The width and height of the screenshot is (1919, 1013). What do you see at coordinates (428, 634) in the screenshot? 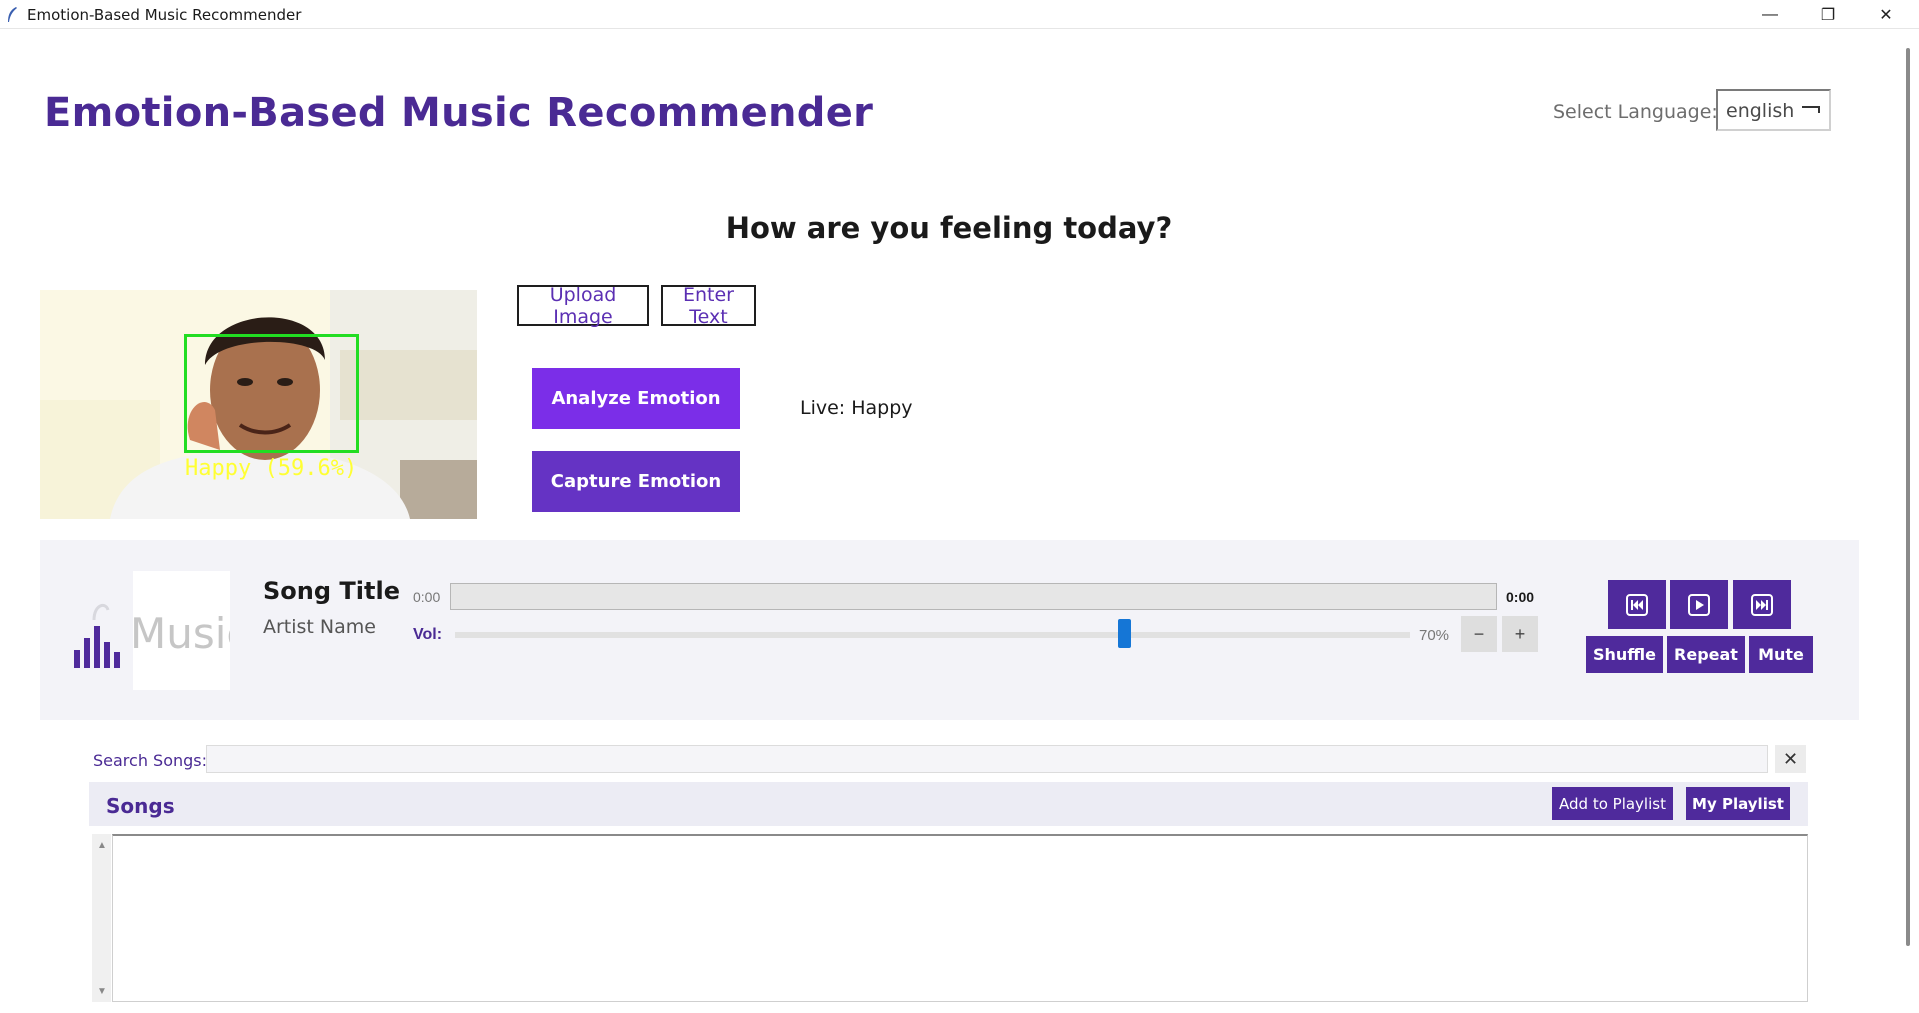
I see `volume-label: Vol:` at bounding box center [428, 634].